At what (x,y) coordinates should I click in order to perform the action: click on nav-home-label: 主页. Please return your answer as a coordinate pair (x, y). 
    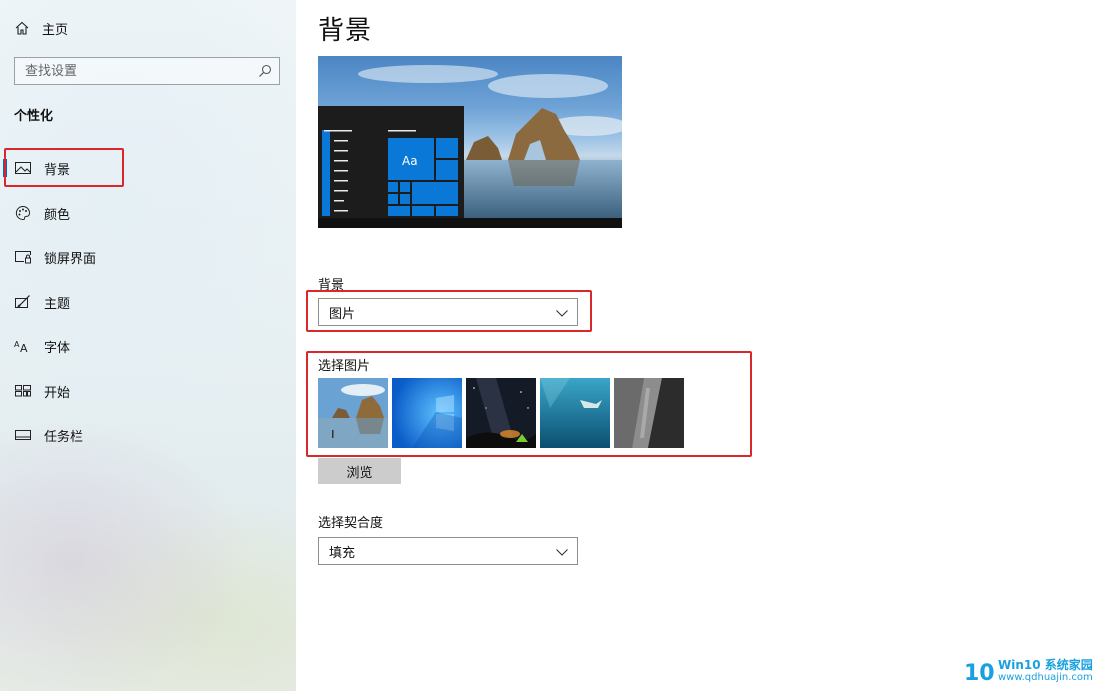
    Looking at the image, I should click on (55, 30).